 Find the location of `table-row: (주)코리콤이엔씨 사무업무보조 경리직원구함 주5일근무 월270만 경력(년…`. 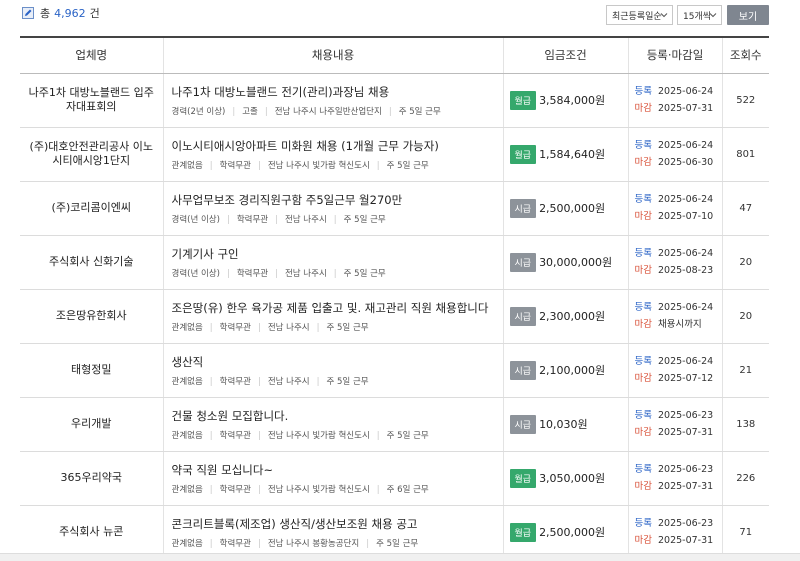

table-row: (주)코리콤이엔씨 사무업무보조 경리직원구함 주5일근무 월270만 경력(년… is located at coordinates (394, 208).